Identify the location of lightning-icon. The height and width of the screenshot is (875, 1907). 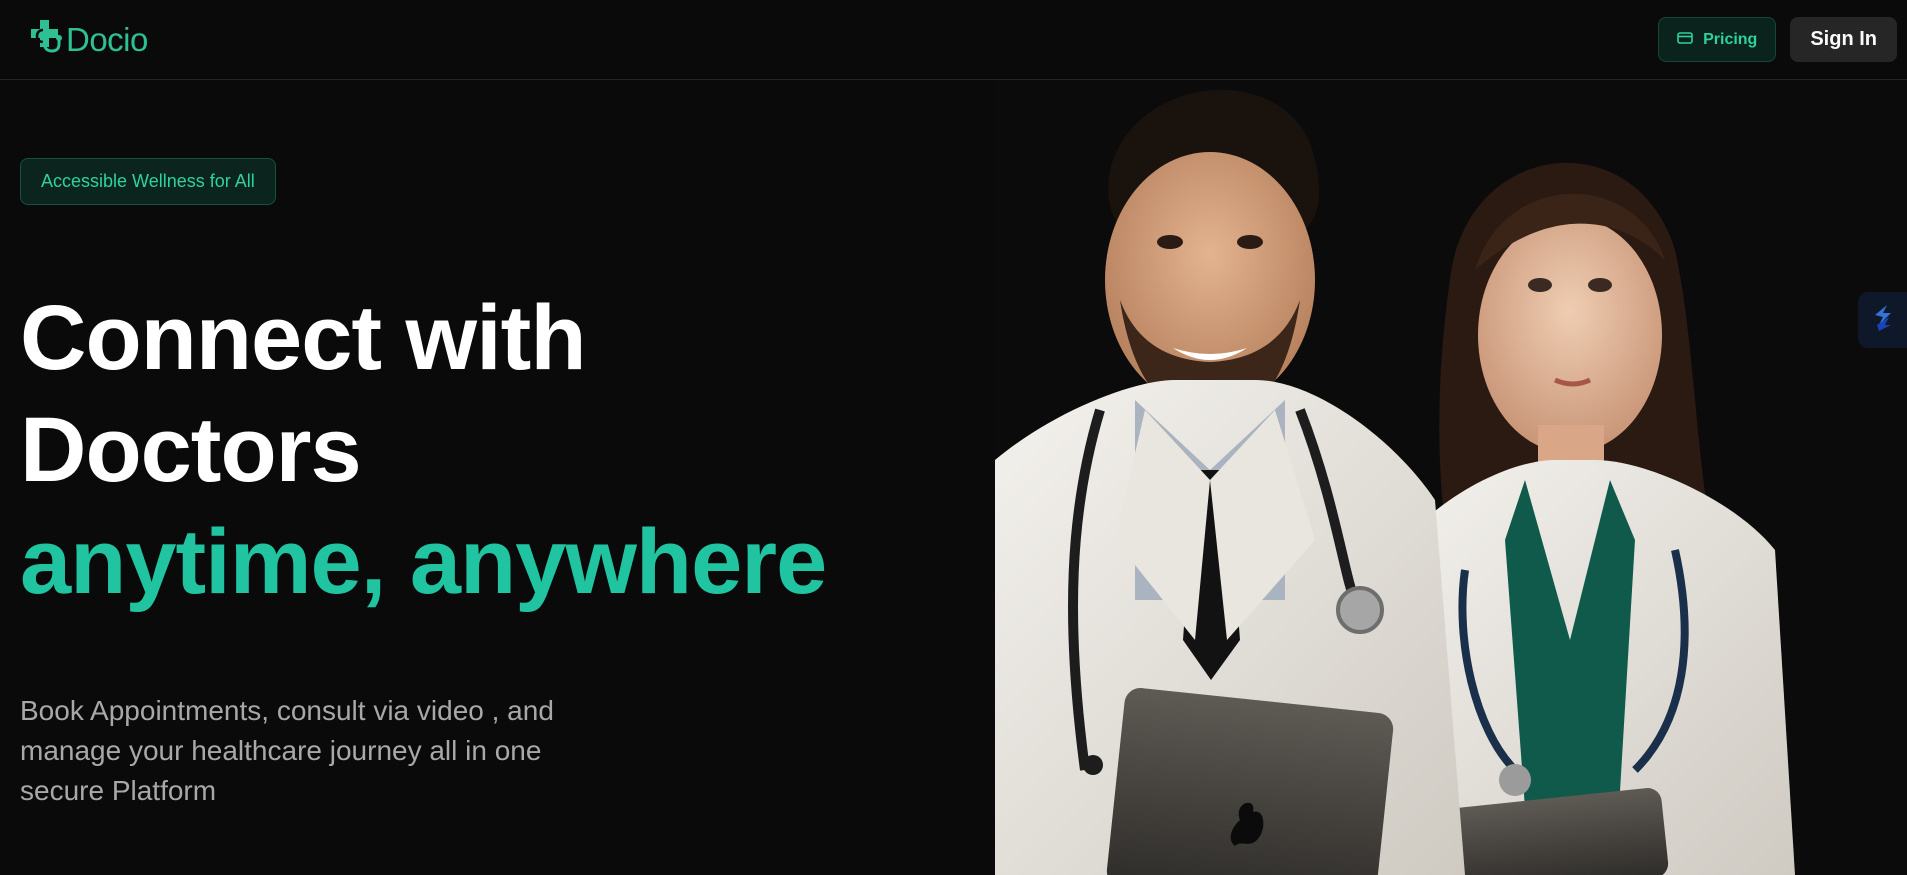
(1883, 320).